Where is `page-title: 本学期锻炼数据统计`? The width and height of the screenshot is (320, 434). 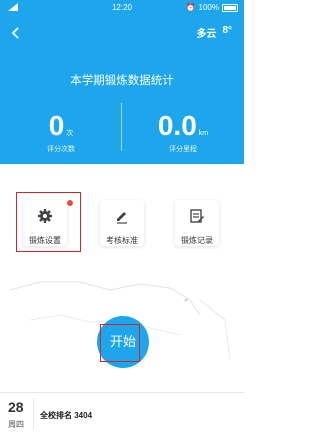
page-title: 本学期锻炼数据统计 is located at coordinates (122, 81).